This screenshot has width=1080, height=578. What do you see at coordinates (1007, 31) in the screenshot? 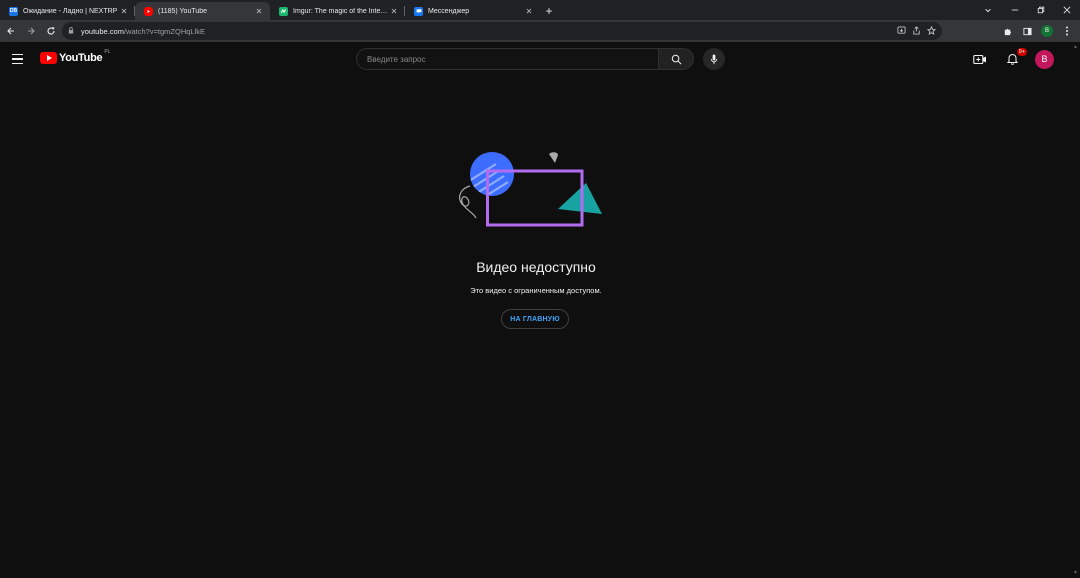
I see `extensions-puzzle-icon` at bounding box center [1007, 31].